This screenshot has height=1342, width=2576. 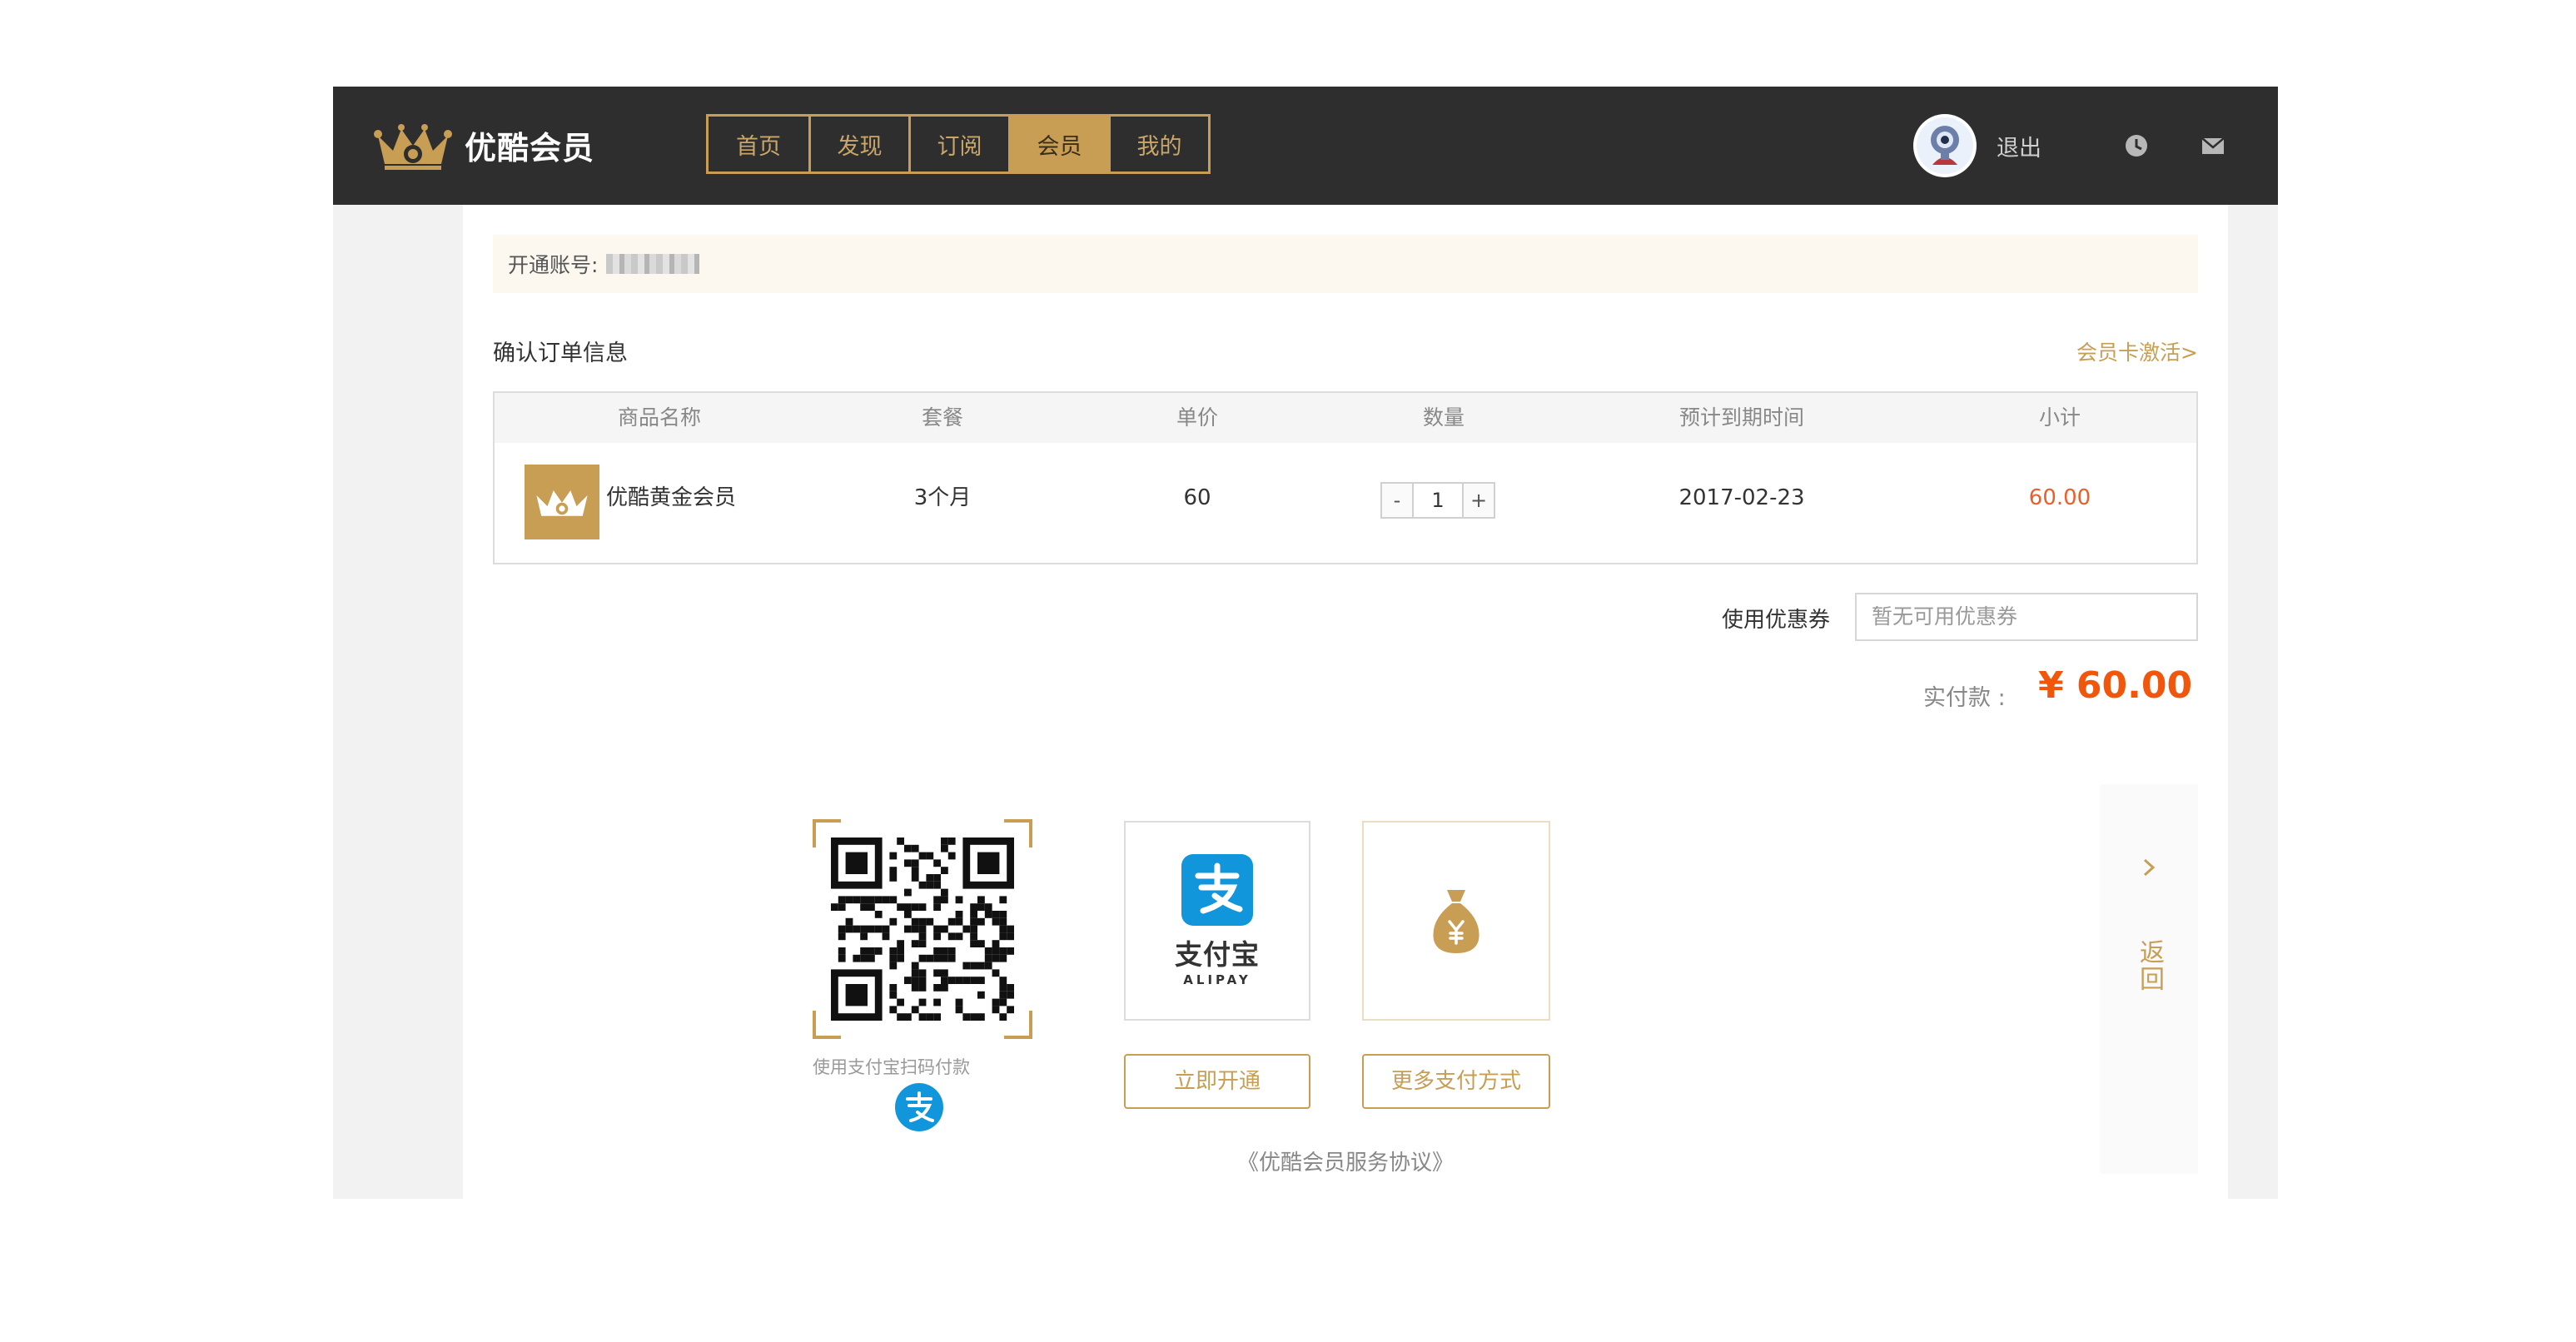 What do you see at coordinates (1158, 144) in the screenshot?
I see `nav-mine: 我的` at bounding box center [1158, 144].